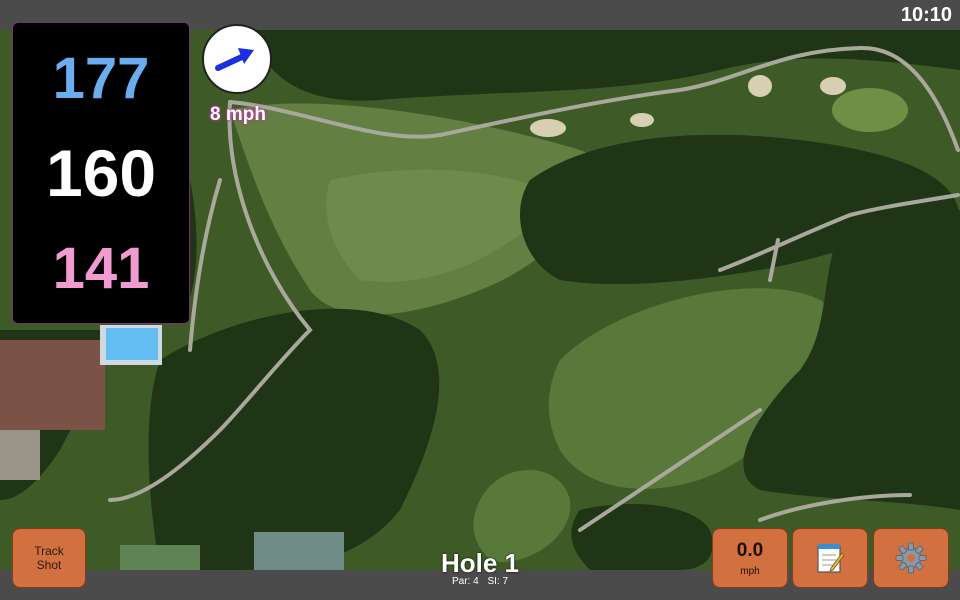 The width and height of the screenshot is (960, 600). Describe the element at coordinates (49, 551) in the screenshot. I see `track-shot-label-line1: Track` at that location.